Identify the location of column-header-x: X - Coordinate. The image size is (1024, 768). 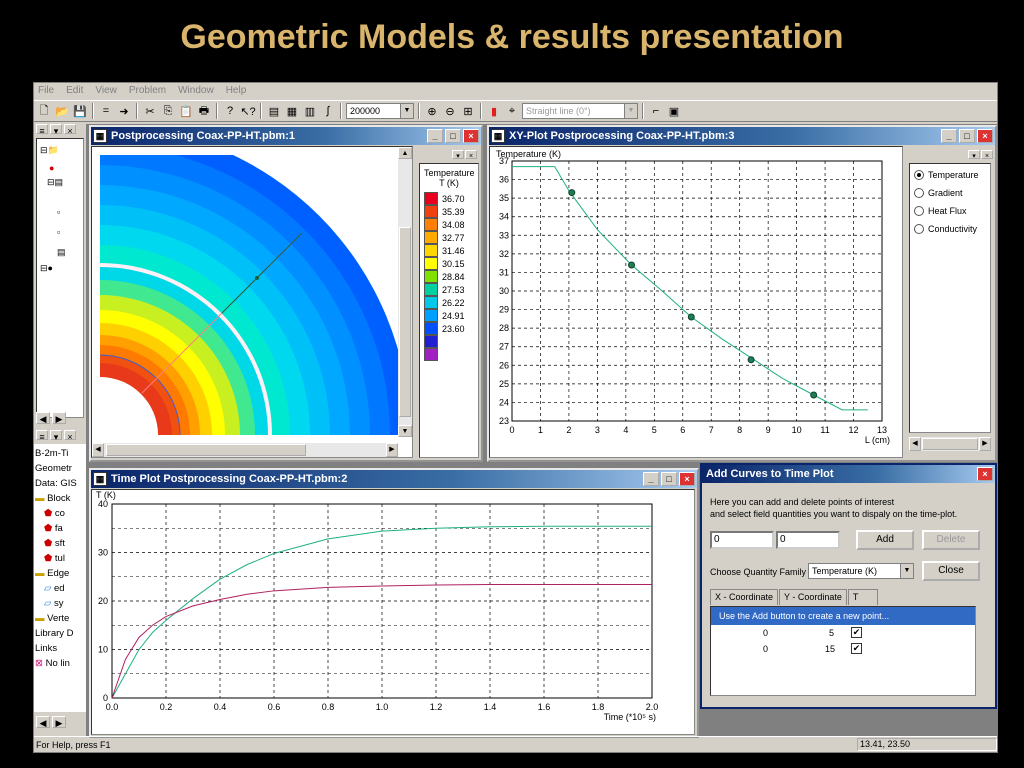
(744, 597).